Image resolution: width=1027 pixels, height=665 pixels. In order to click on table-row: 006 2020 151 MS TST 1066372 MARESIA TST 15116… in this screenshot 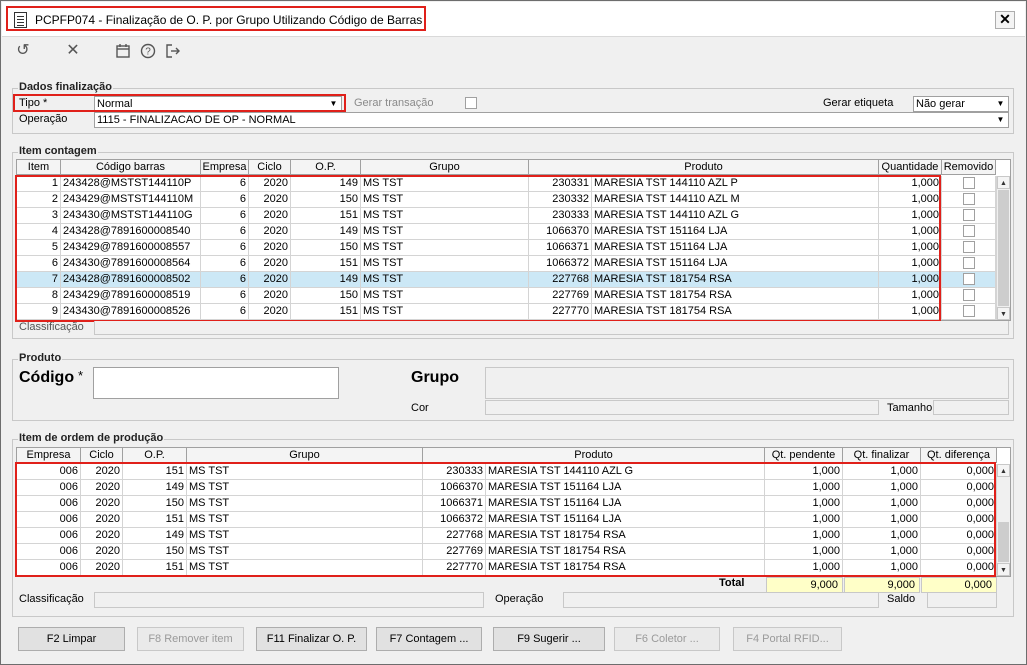, I will do `click(507, 520)`.